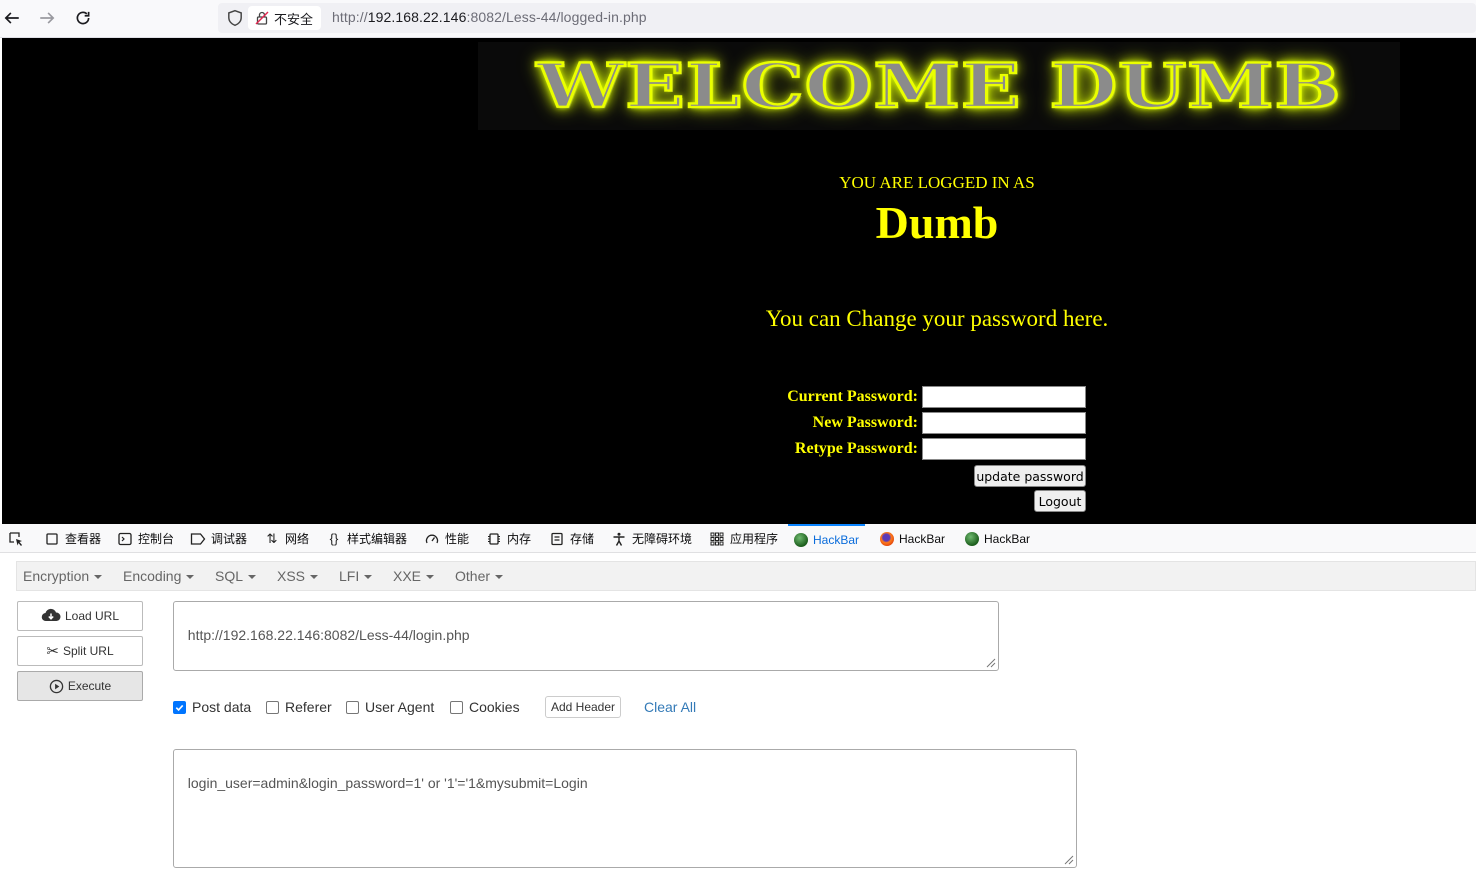 Image resolution: width=1476 pixels, height=896 pixels. I want to click on tab-label: 调试器, so click(229, 539).